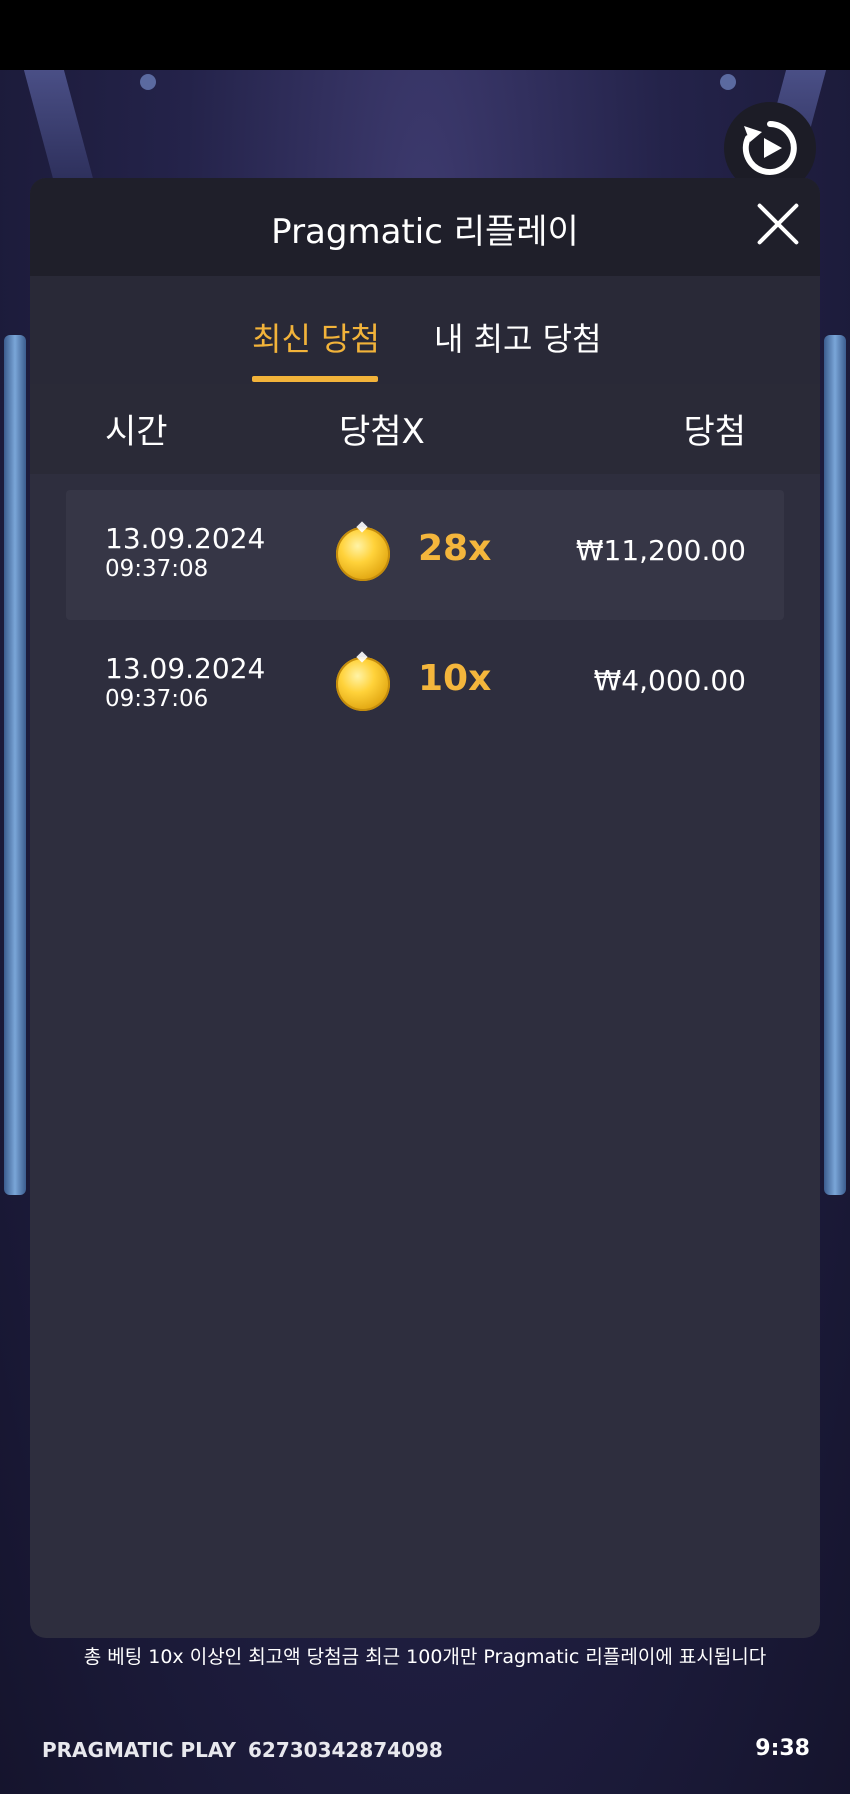 Image resolution: width=850 pixels, height=1794 pixels. I want to click on dialog-header: Pragmatic 리플레이, so click(425, 227).